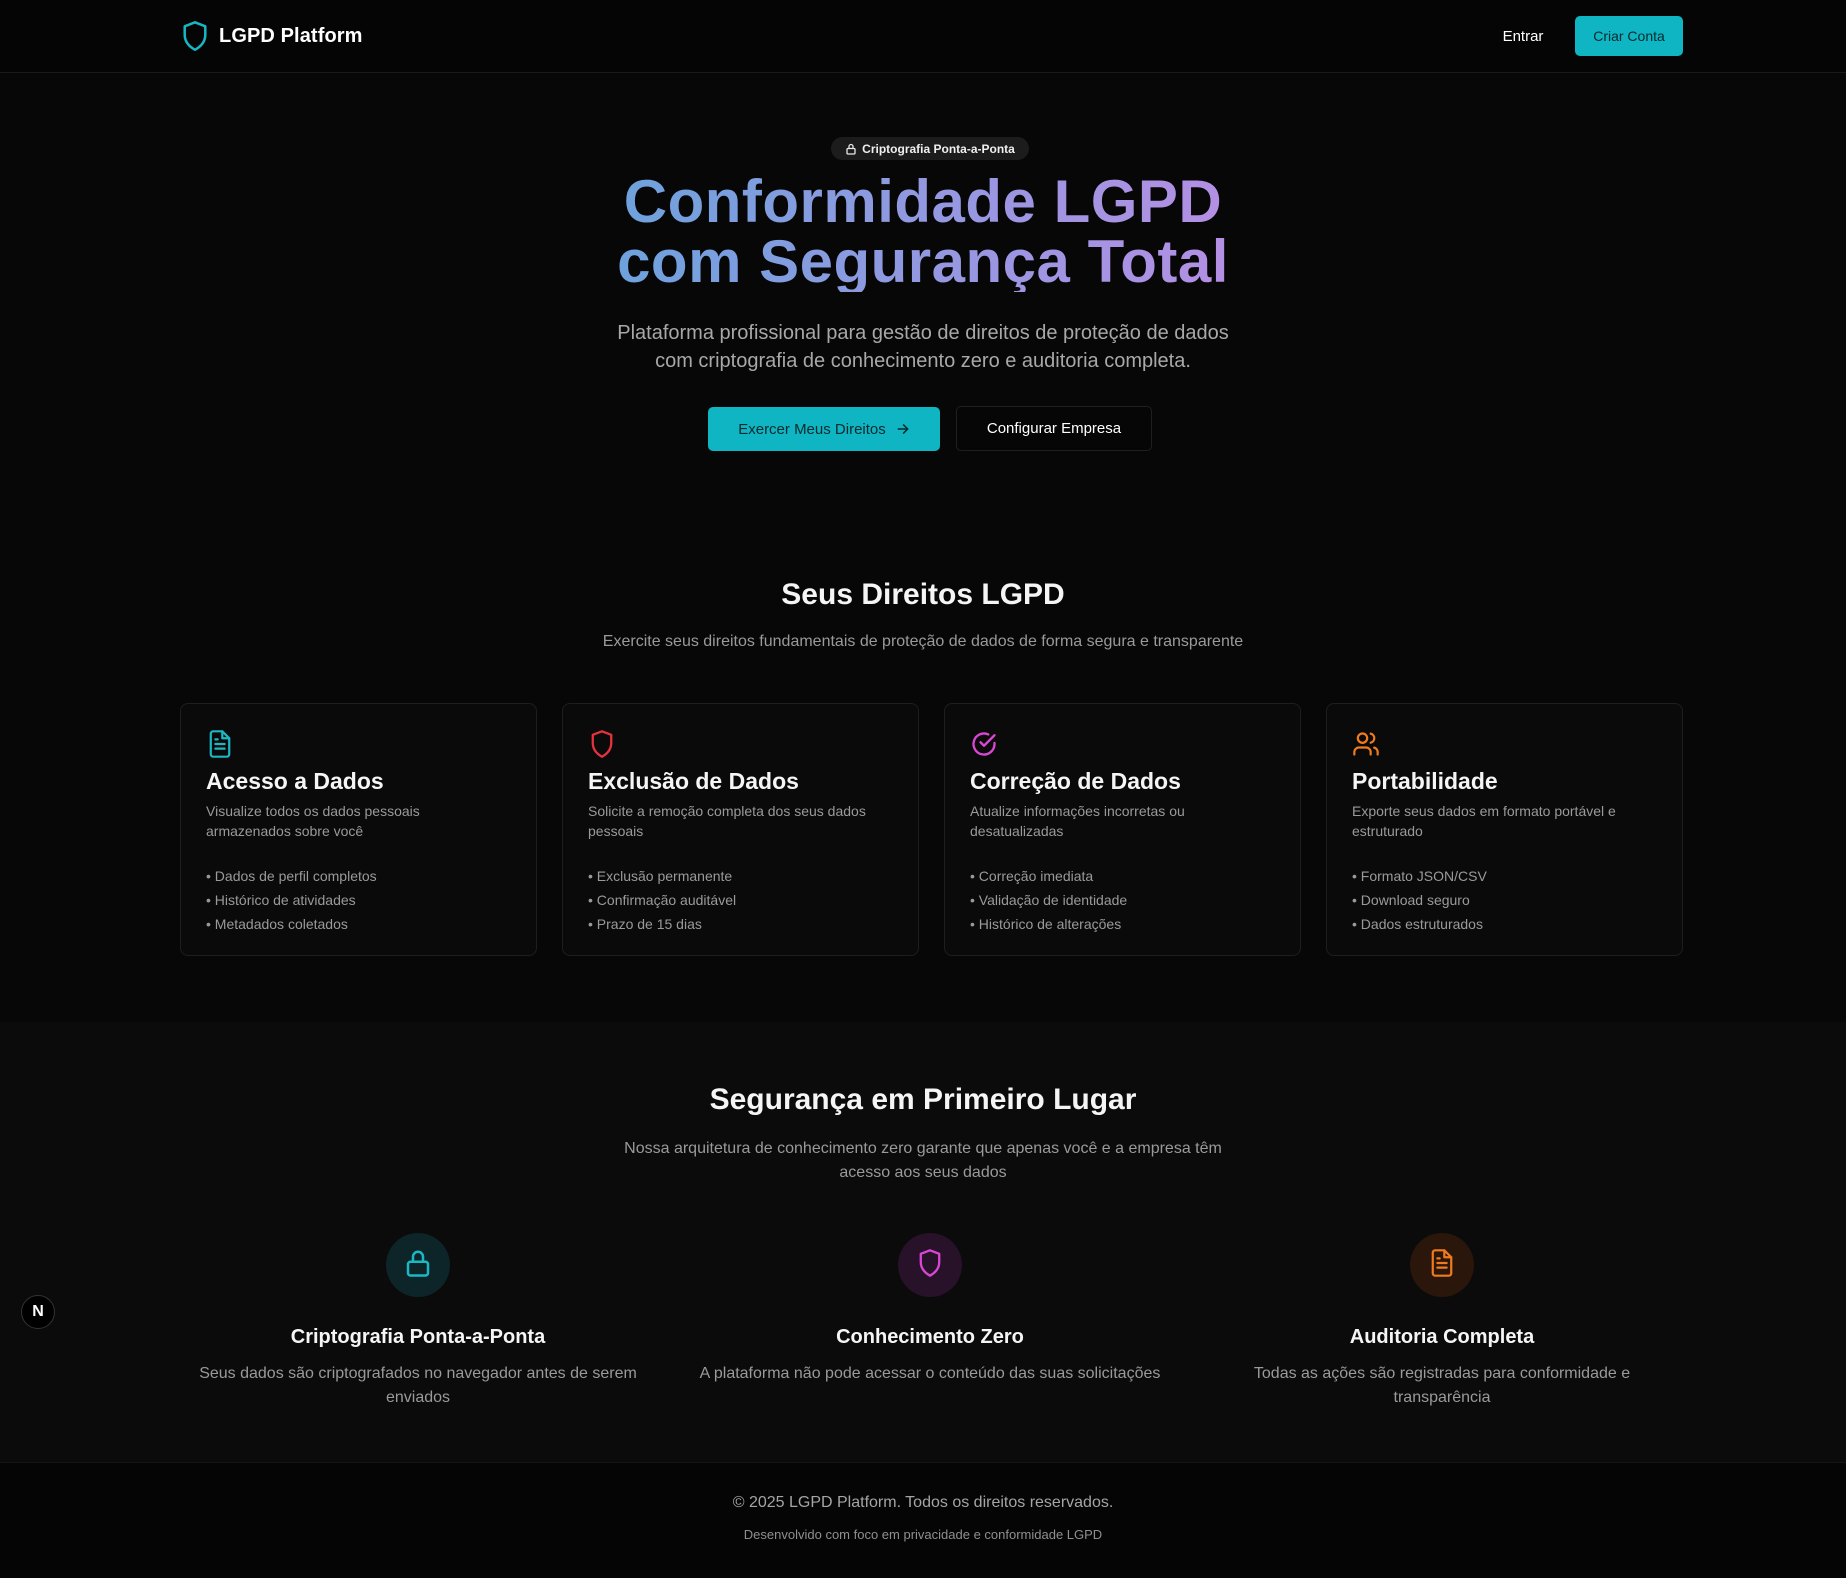 The width and height of the screenshot is (1846, 1578). Describe the element at coordinates (1425, 781) in the screenshot. I see `card-title: Portabilidade` at that location.